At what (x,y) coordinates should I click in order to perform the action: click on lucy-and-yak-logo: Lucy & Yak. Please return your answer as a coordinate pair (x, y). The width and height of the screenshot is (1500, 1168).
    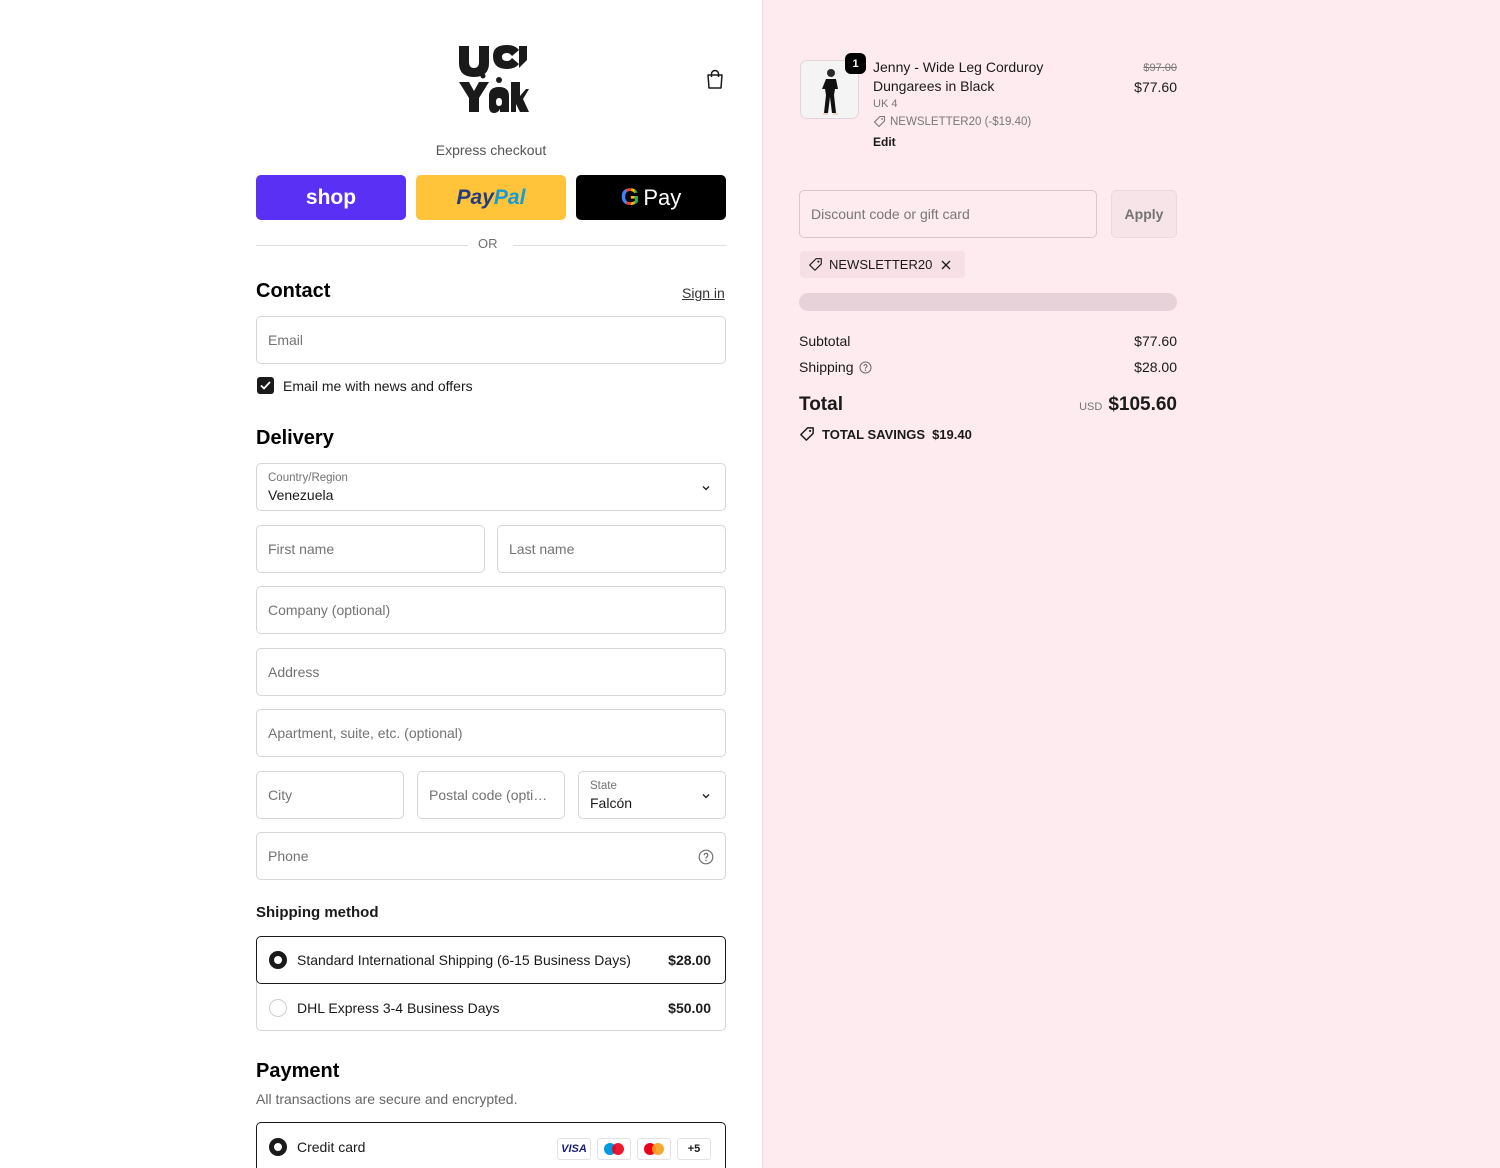
    Looking at the image, I should click on (492, 79).